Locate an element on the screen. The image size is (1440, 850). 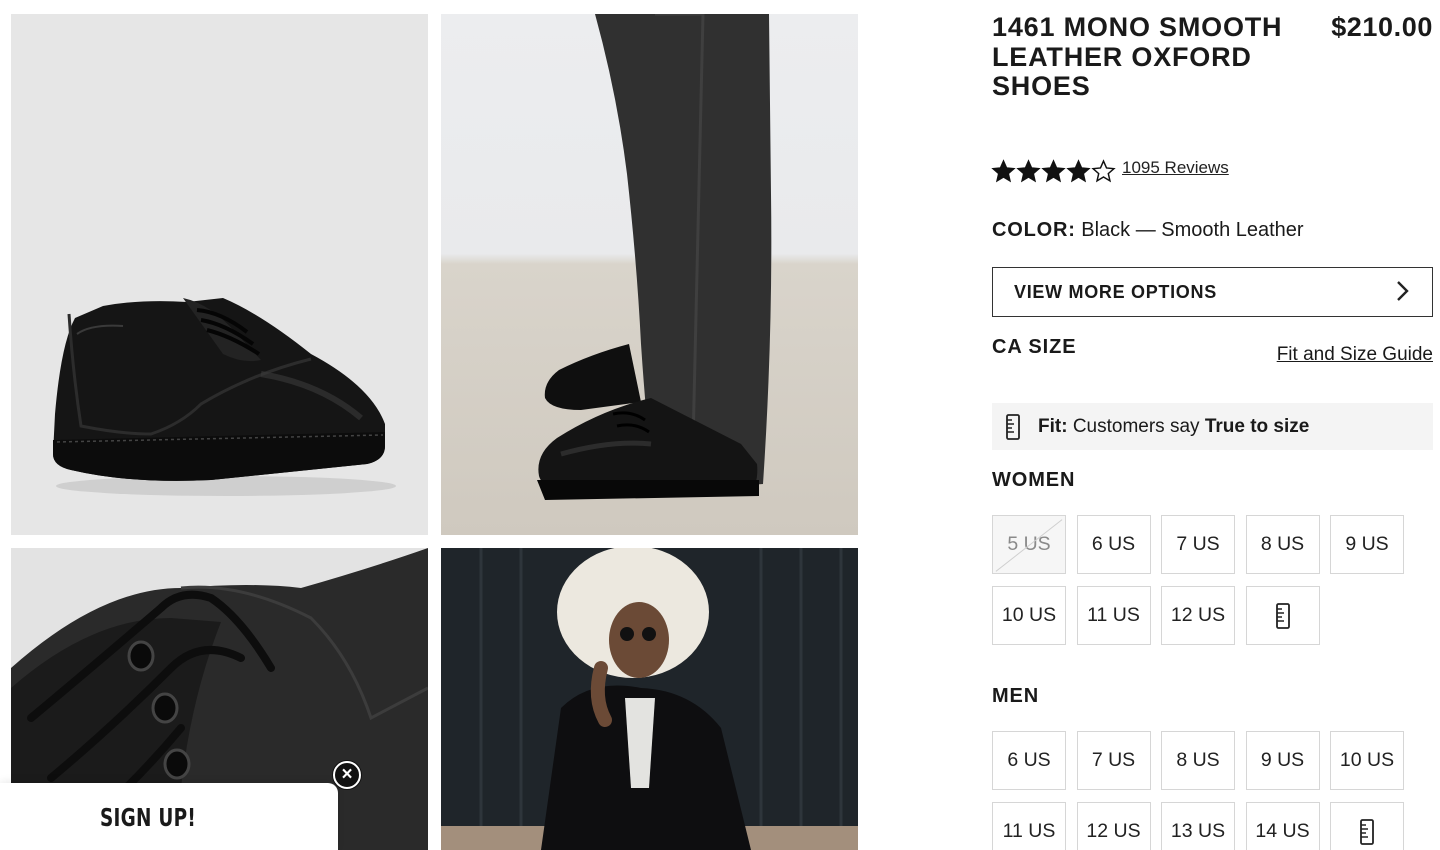
view-more-options-label: VIEW MORE OPTIONS is located at coordinates (1115, 291).